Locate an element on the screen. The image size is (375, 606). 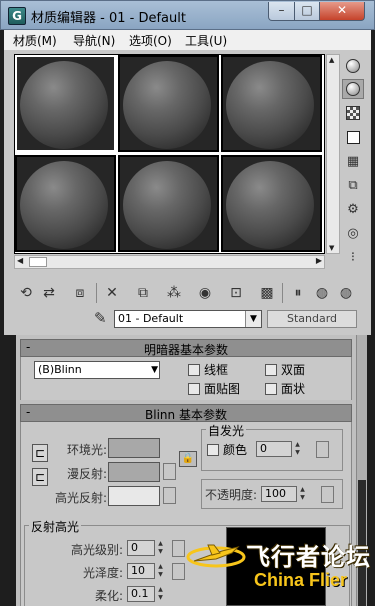
material-map-navigator-button: ⁝ is located at coordinates (353, 257).